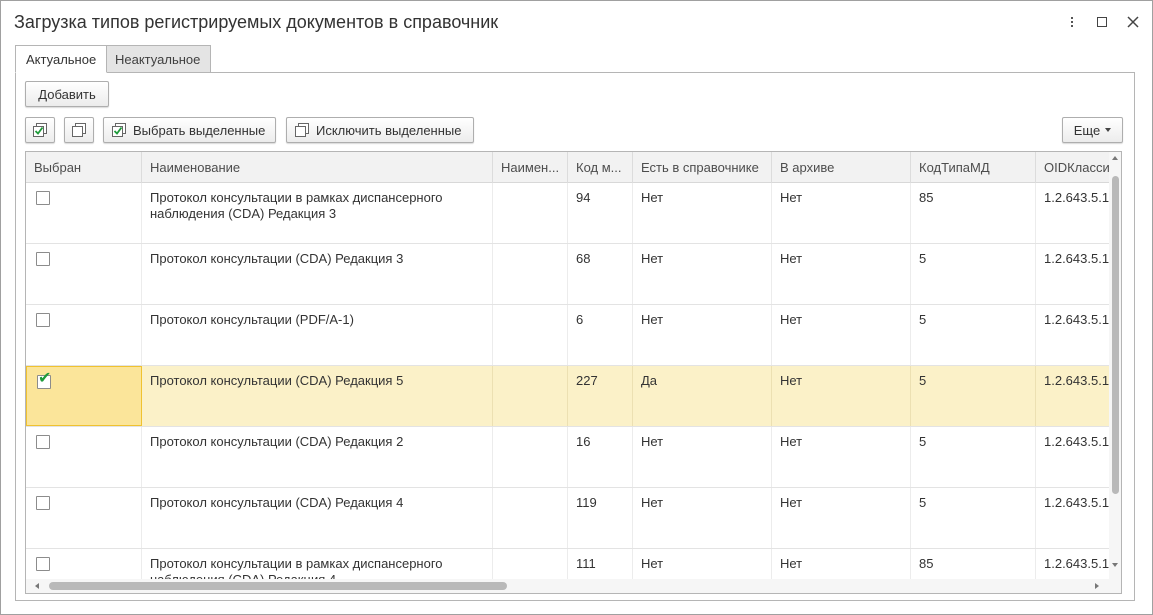 The height and width of the screenshot is (615, 1153). I want to click on select-selected-button: Выбрать выделенные, so click(189, 130).